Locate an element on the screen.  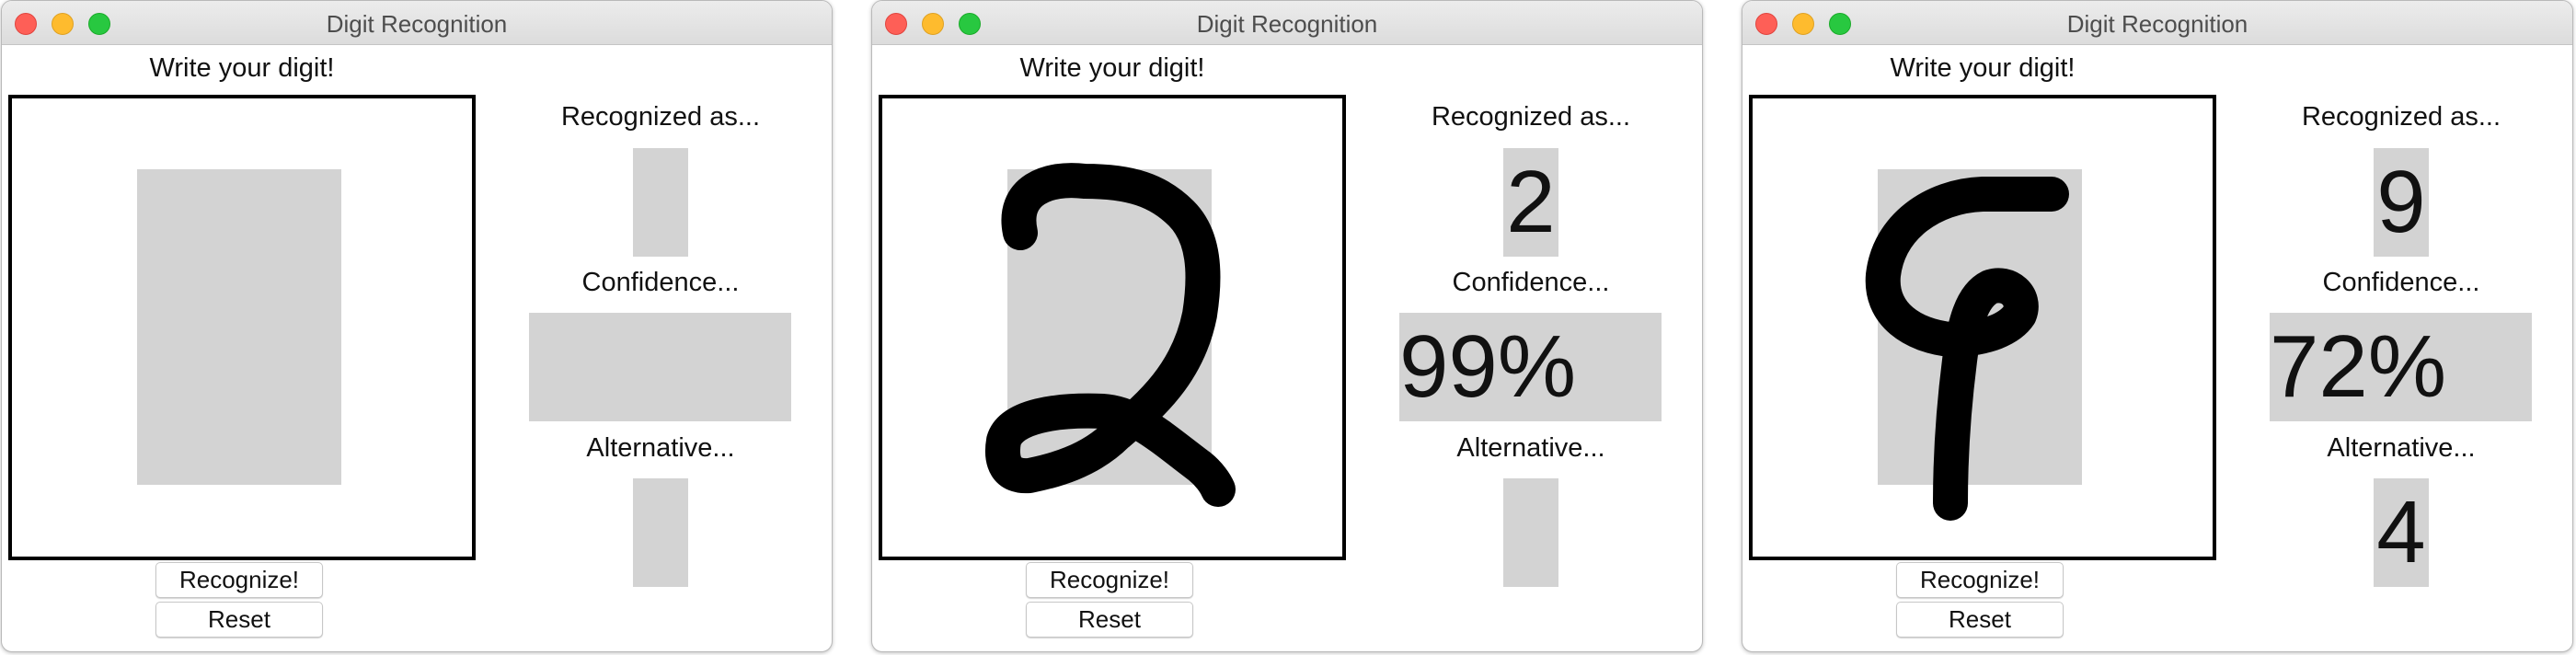
recognized-box: 2 is located at coordinates (1530, 202).